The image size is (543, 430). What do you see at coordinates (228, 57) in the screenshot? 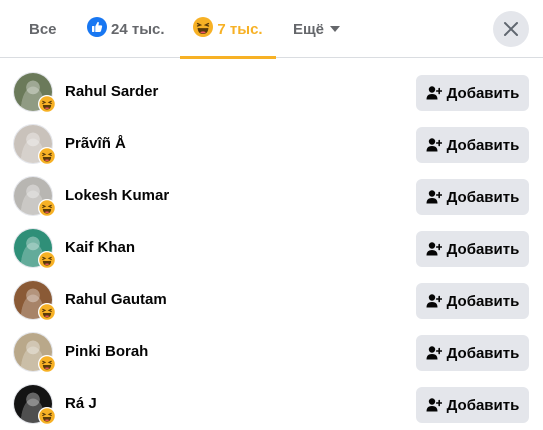
I see `active-tab-underline` at bounding box center [228, 57].